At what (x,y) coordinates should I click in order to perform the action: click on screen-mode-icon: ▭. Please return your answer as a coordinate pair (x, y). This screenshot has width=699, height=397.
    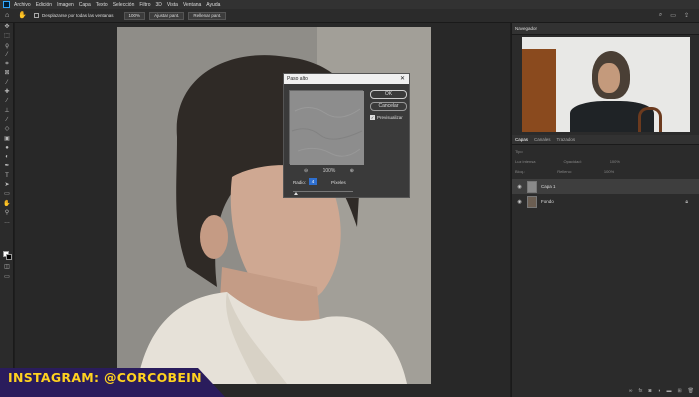
    Looking at the image, I should click on (7, 277).